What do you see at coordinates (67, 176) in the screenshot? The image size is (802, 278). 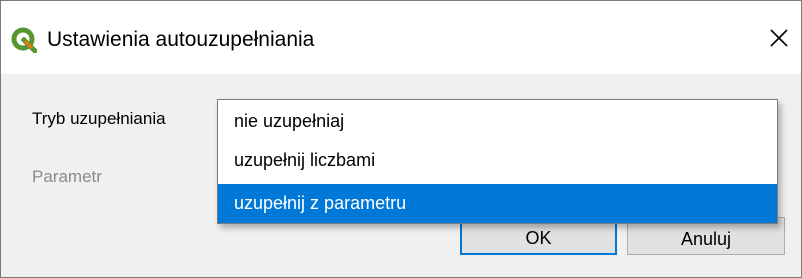 I see `parameter-label: Parametr` at bounding box center [67, 176].